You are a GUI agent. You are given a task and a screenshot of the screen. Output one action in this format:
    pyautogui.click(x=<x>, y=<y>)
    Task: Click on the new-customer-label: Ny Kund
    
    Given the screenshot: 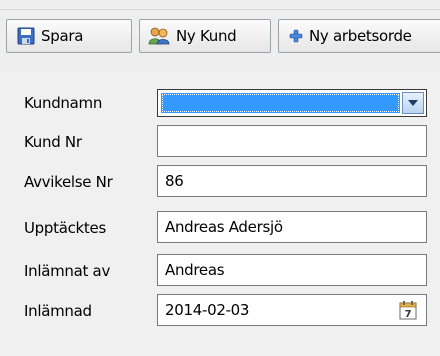 What is the action you would take?
    pyautogui.click(x=206, y=36)
    